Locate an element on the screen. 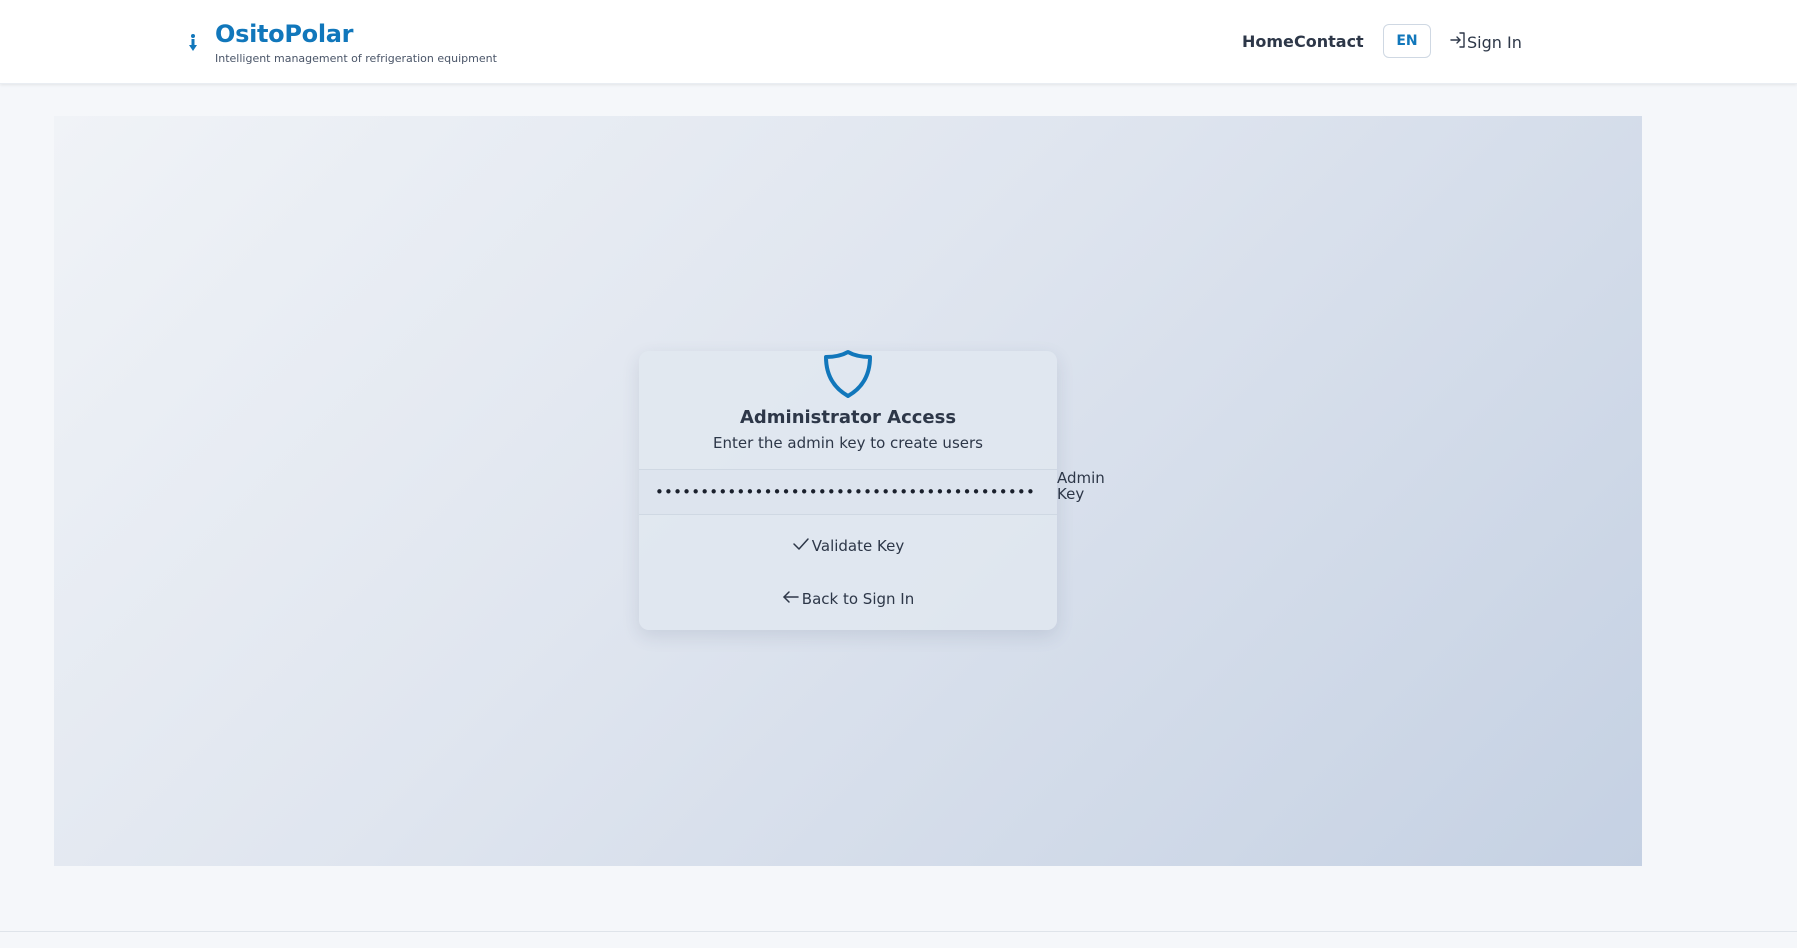 Image resolution: width=1797 pixels, height=948 pixels. back-to-sign-in-label: Back to Sign In is located at coordinates (858, 599).